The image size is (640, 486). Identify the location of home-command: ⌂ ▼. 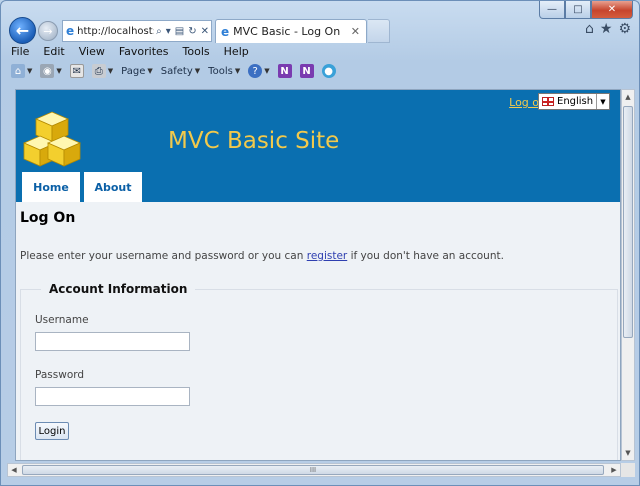
(21, 71).